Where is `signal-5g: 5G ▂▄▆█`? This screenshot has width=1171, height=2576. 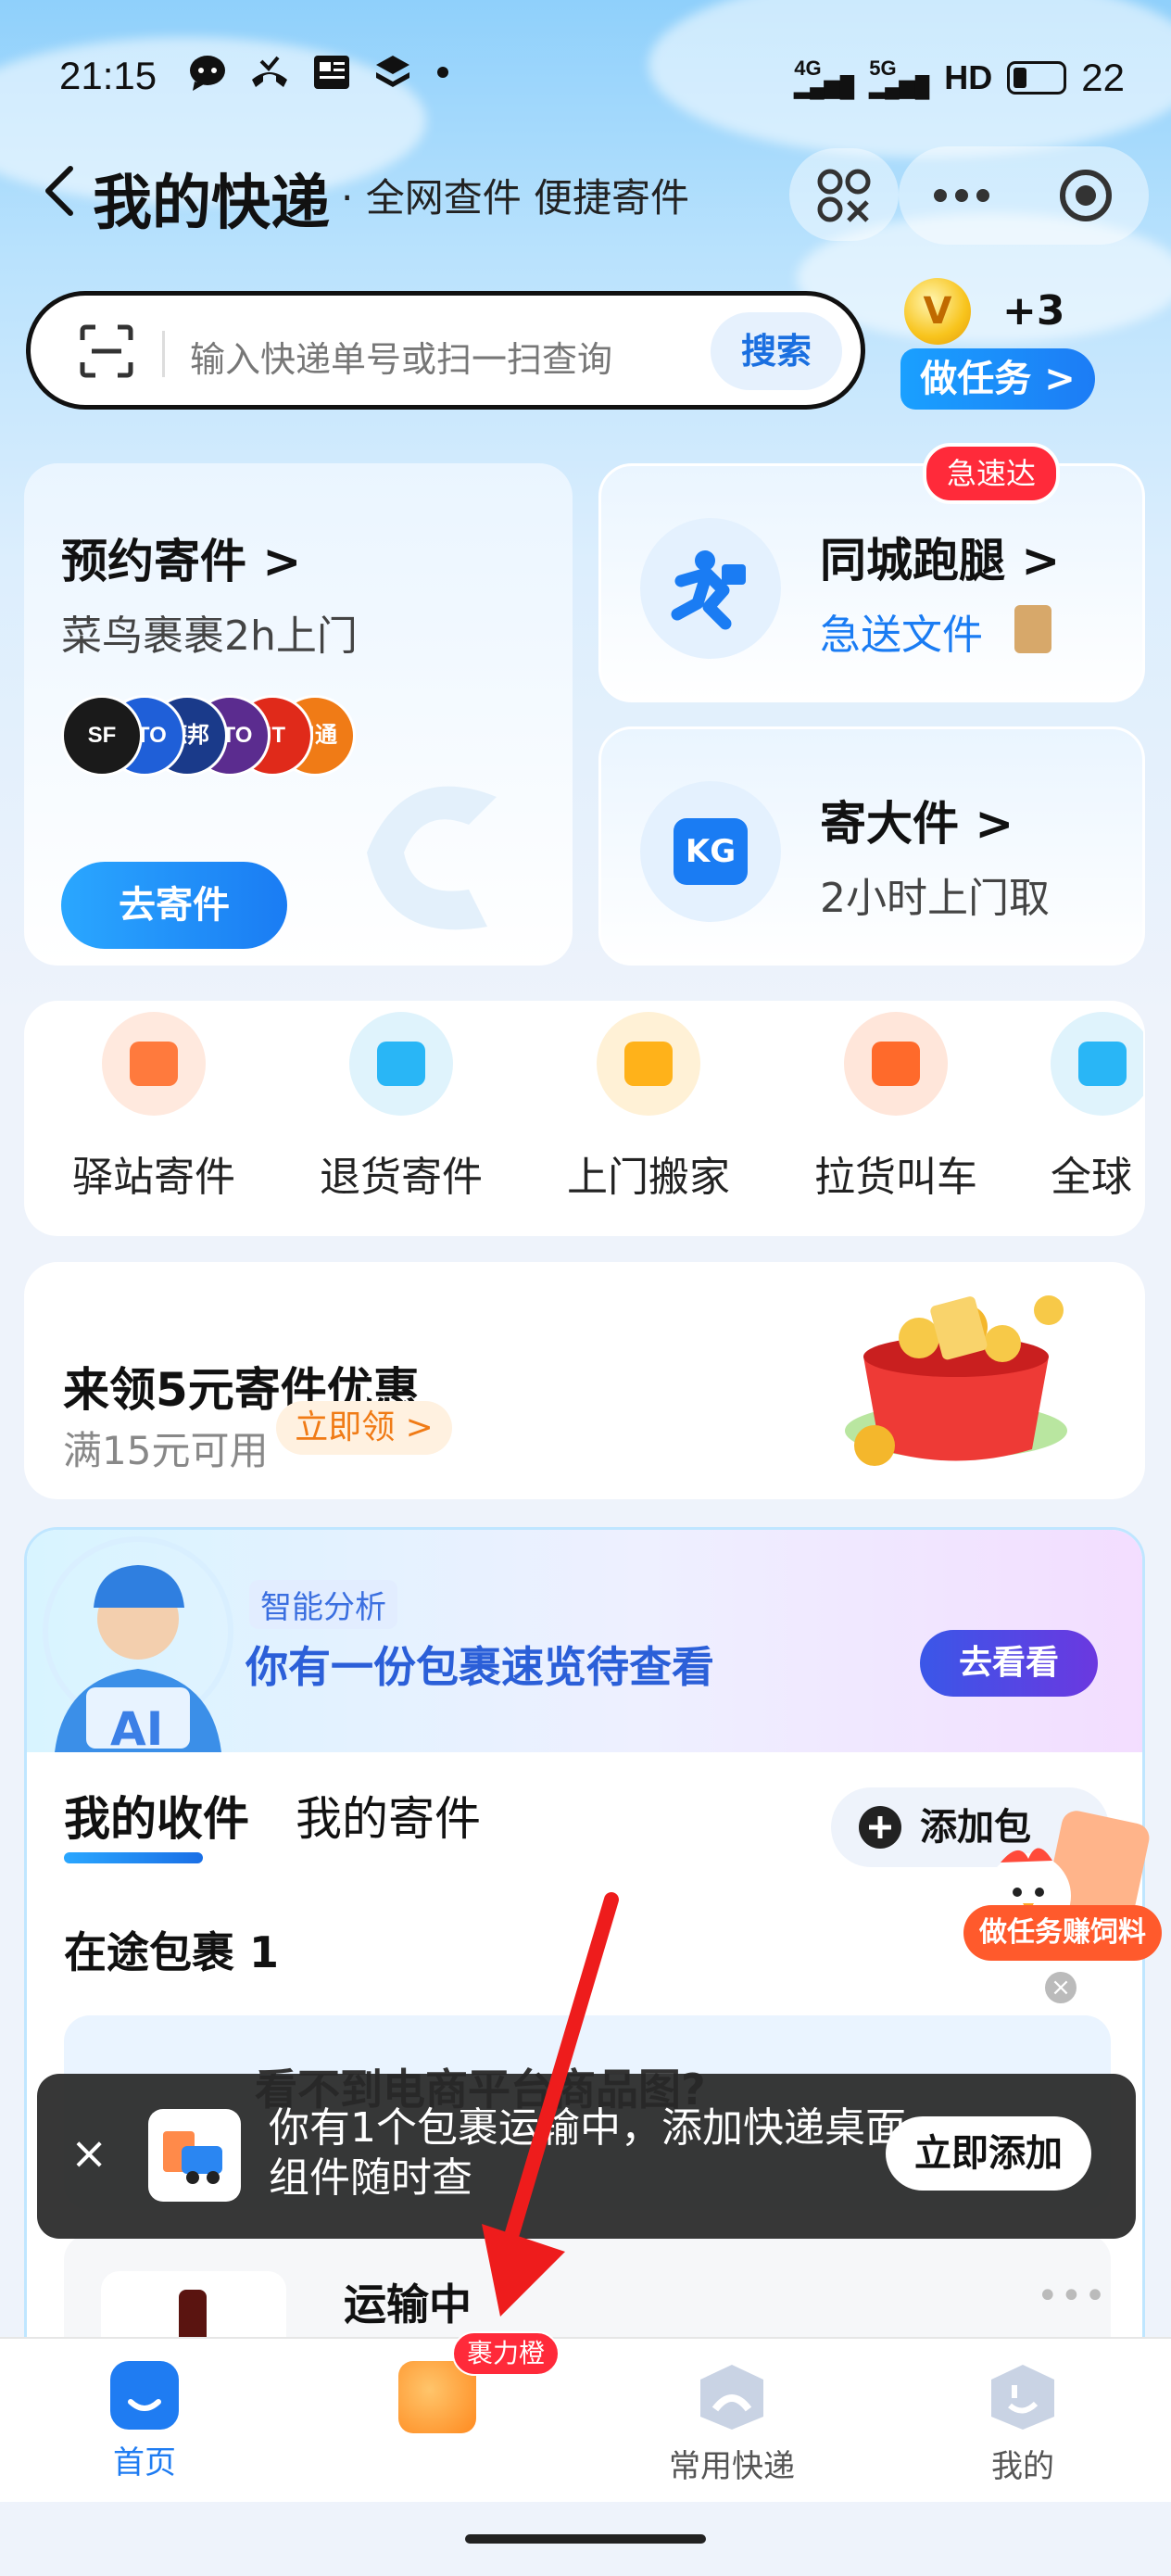 signal-5g: 5G ▂▄▆█ is located at coordinates (900, 77).